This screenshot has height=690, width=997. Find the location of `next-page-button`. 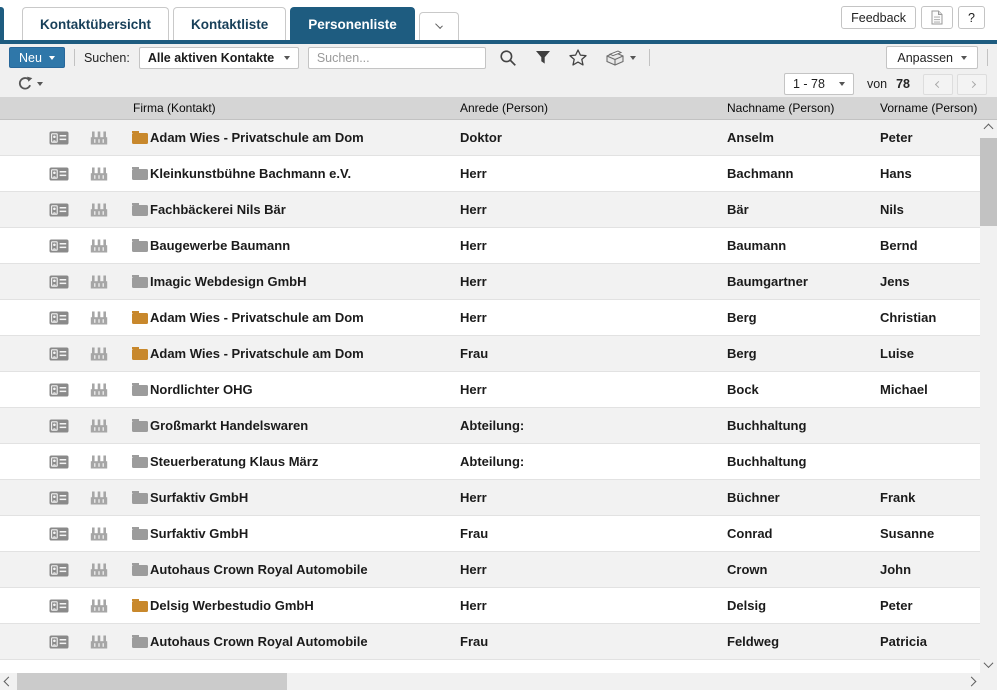

next-page-button is located at coordinates (972, 84).